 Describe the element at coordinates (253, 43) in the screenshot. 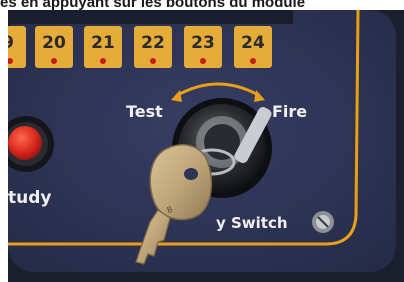

I see `channel-number: 24` at that location.